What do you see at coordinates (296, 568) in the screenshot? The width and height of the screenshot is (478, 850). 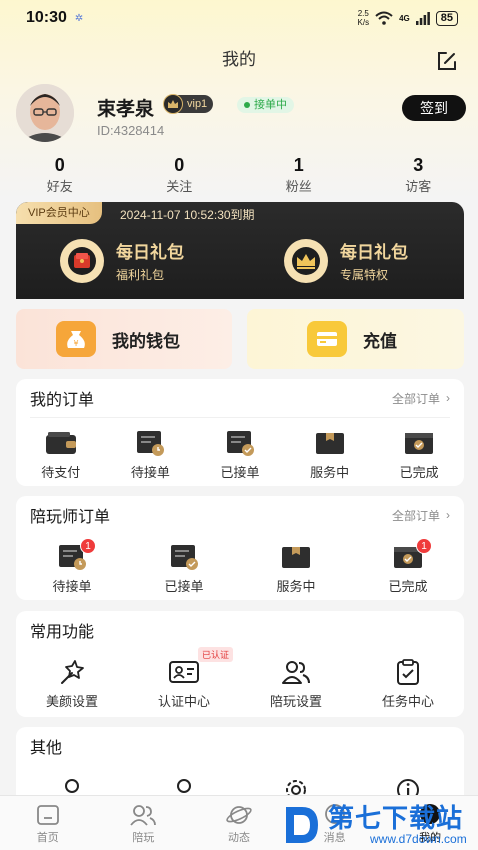 I see `companion-order-in-service: 服务中` at bounding box center [296, 568].